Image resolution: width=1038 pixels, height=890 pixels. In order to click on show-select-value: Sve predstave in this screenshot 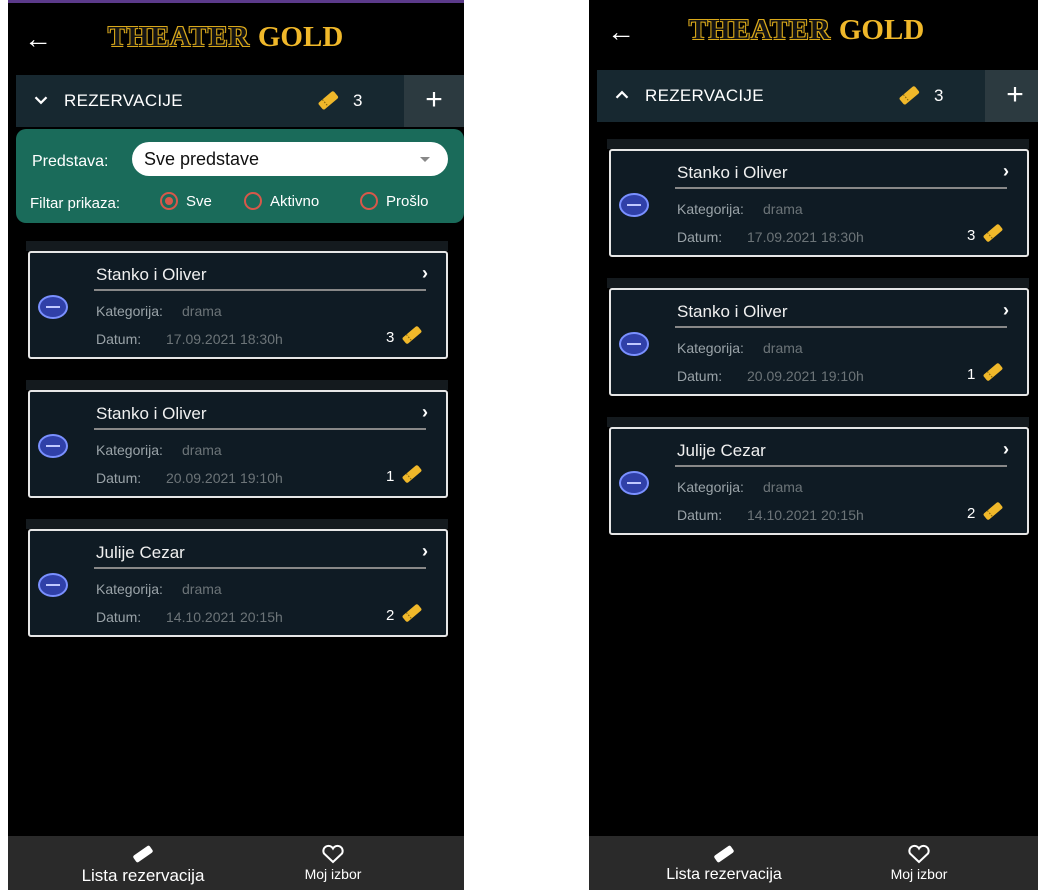, I will do `click(202, 159)`.